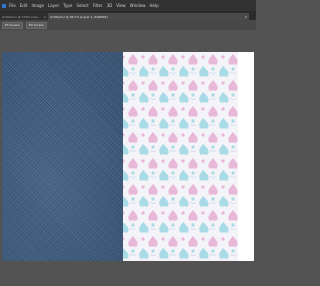 This screenshot has height=286, width=320. Describe the element at coordinates (12, 5) in the screenshot. I see `menu-file: File` at that location.